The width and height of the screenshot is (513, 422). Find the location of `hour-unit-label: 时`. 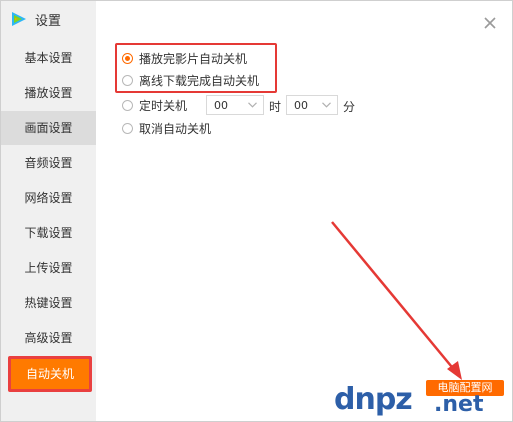

hour-unit-label: 时 is located at coordinates (275, 107).